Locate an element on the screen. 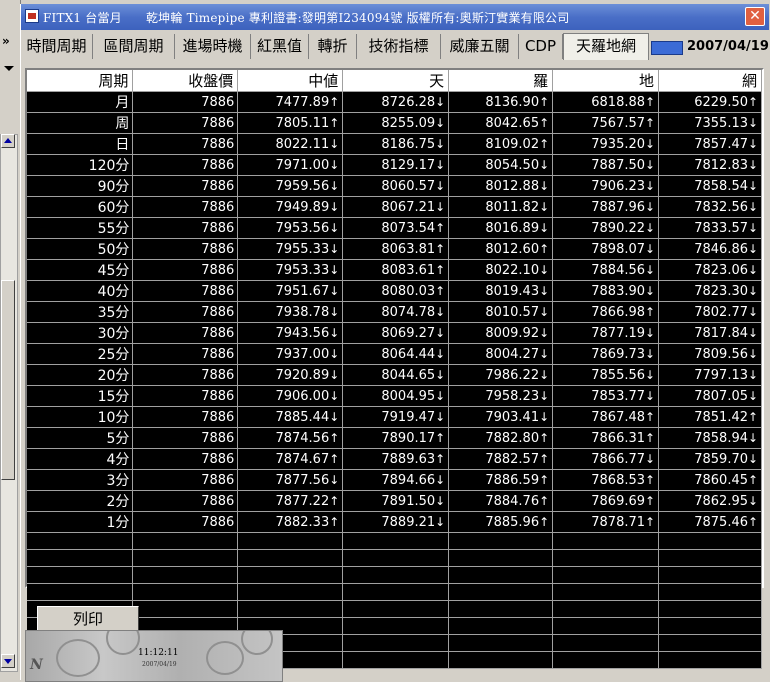 This screenshot has height=682, width=770. scroll-up-button is located at coordinates (8, 141).